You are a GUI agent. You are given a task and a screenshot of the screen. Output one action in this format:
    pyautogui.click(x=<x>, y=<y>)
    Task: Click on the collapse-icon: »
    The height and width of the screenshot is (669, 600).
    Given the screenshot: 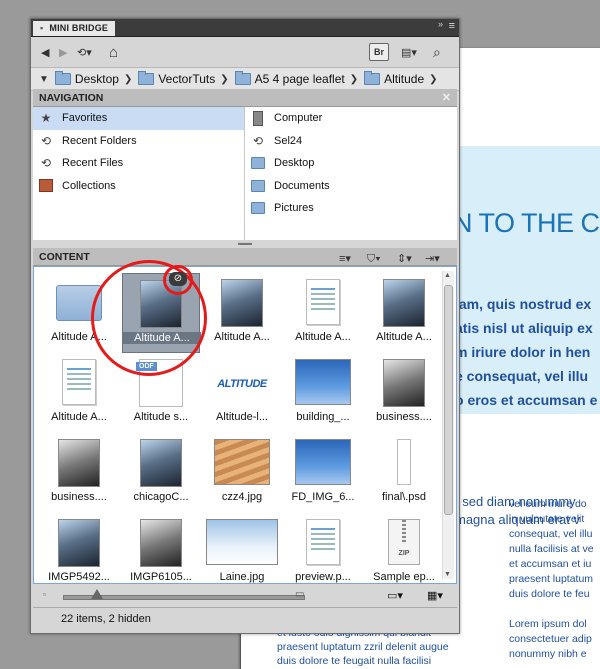 What is the action you would take?
    pyautogui.click(x=440, y=24)
    